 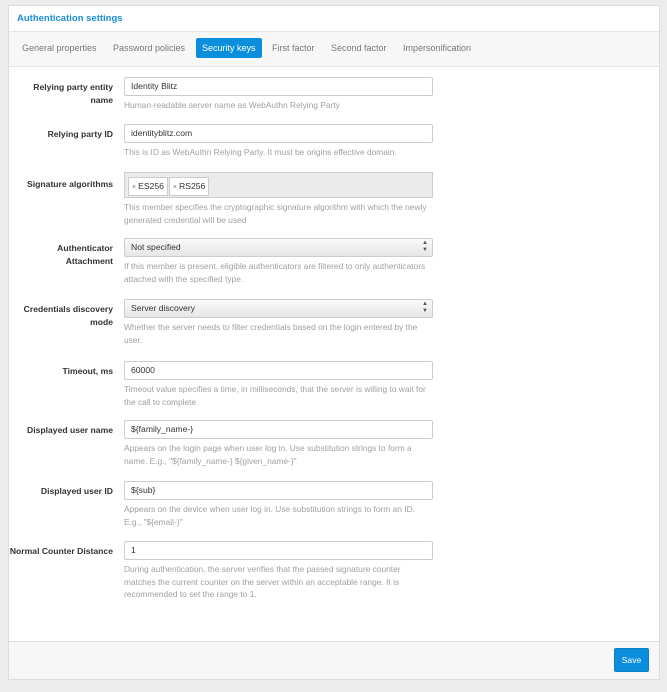 What do you see at coordinates (278, 490) in the screenshot?
I see `displayed-user-id-input: ${sub}` at bounding box center [278, 490].